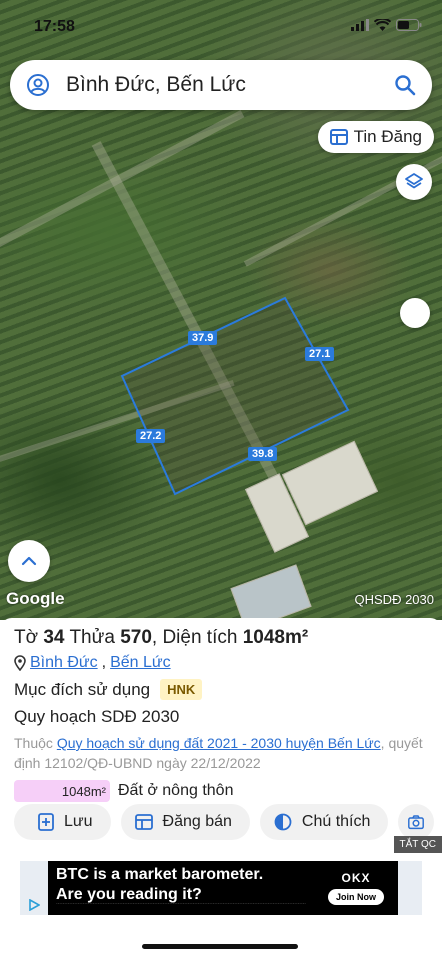  Describe the element at coordinates (336, 821) in the screenshot. I see `legend-label: Chú thích` at that location.